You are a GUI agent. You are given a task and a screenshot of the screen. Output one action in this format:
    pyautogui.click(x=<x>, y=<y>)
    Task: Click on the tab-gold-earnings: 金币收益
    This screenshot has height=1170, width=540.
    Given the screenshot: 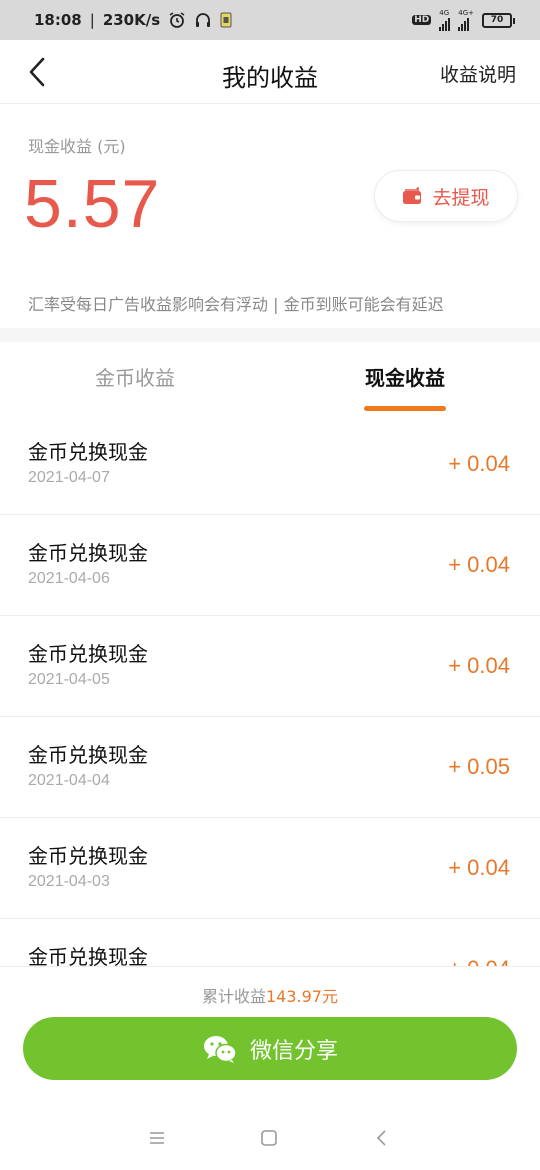 What is the action you would take?
    pyautogui.click(x=135, y=376)
    